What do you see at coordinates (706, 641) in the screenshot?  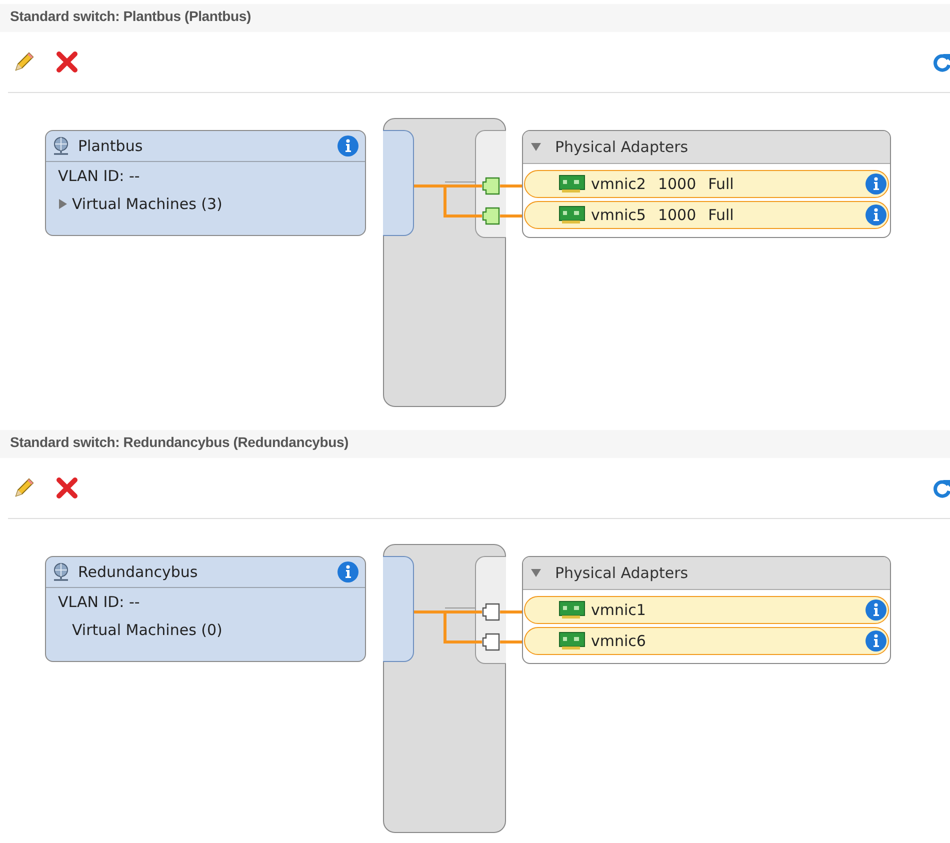 I see `adapter-row: vmnic6` at bounding box center [706, 641].